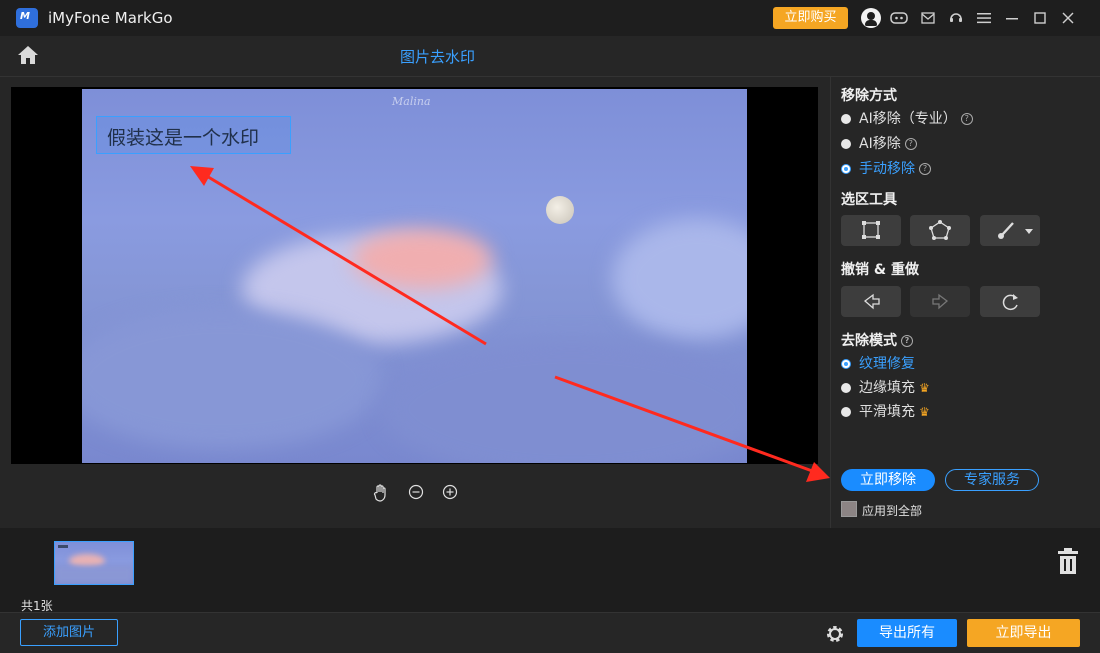 This screenshot has width=1100, height=653. Describe the element at coordinates (849, 509) in the screenshot. I see `apply-all-checkbox` at that location.